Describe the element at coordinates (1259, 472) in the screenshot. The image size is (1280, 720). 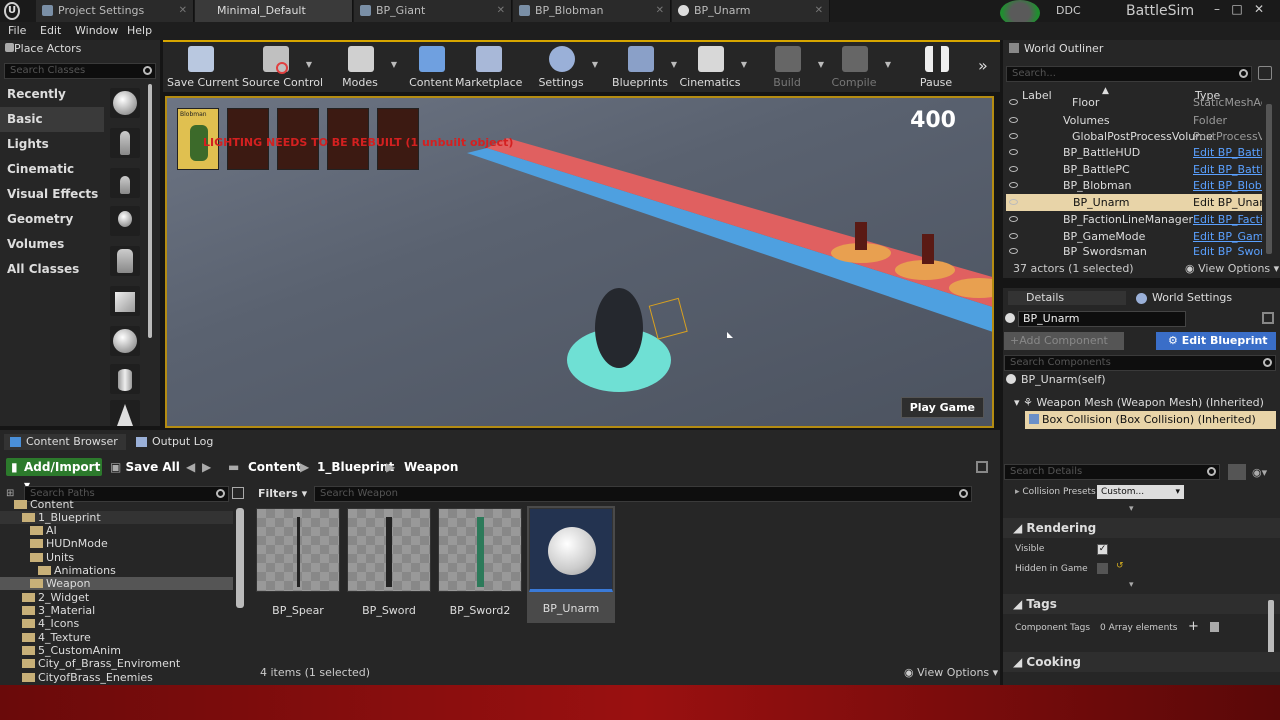
I see `eye-icon: ◉▾` at that location.